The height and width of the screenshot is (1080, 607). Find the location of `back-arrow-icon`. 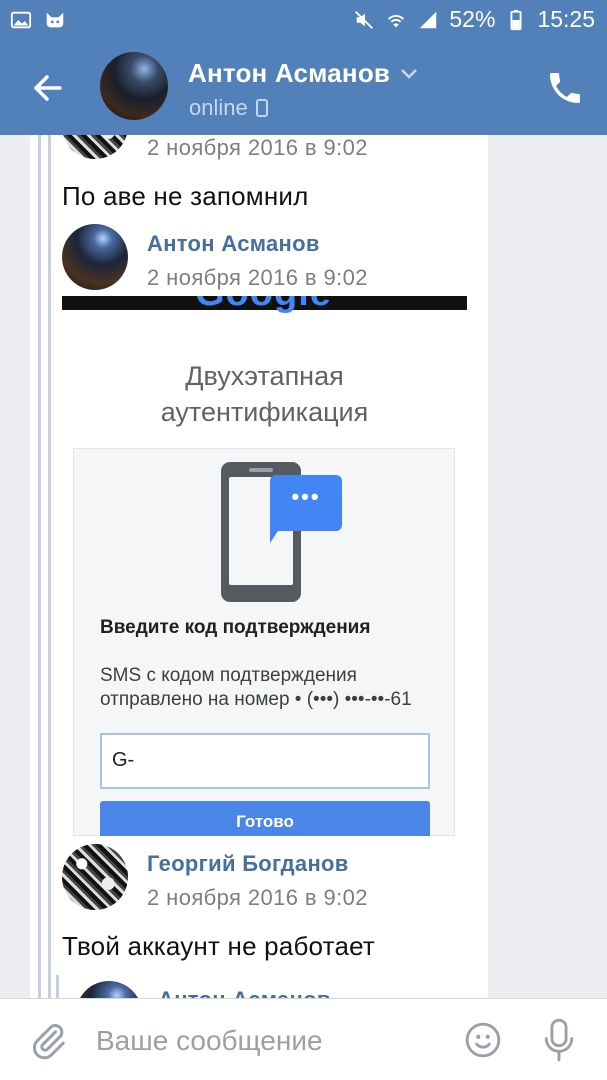

back-arrow-icon is located at coordinates (48, 88).